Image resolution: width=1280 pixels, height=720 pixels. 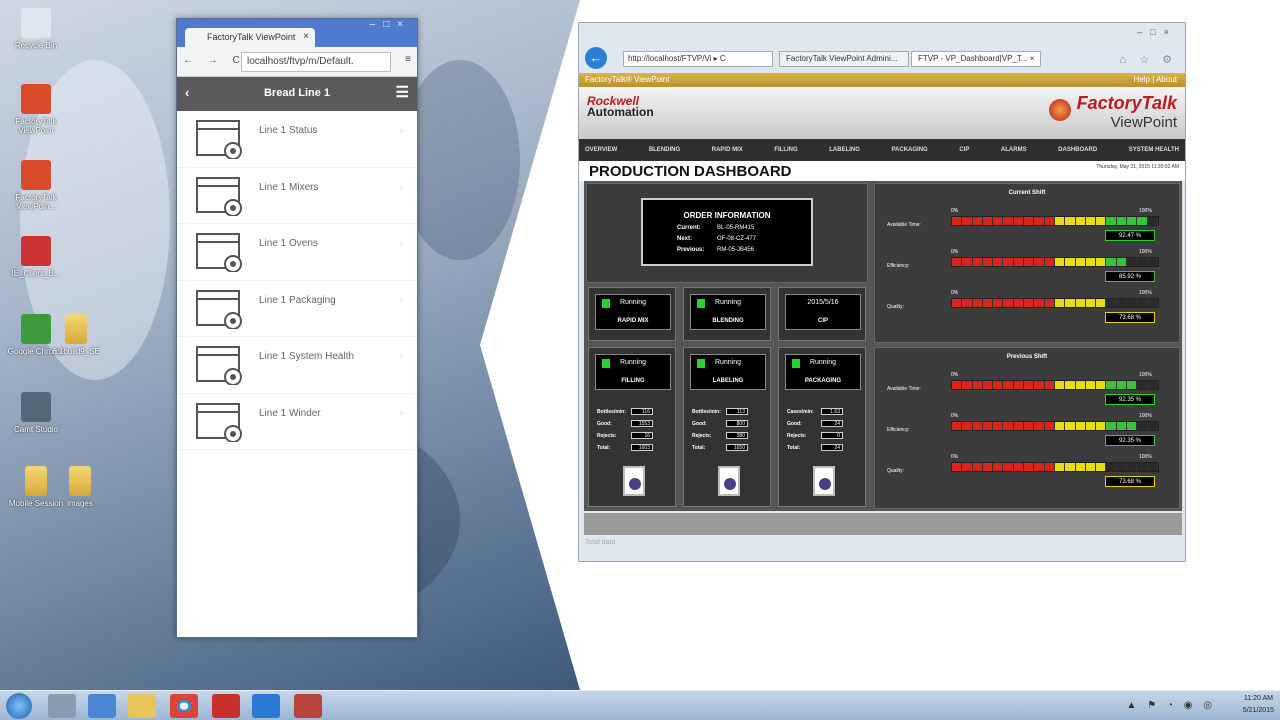 What do you see at coordinates (1155, 79) in the screenshot?
I see `help-about-links: Help | About` at bounding box center [1155, 79].